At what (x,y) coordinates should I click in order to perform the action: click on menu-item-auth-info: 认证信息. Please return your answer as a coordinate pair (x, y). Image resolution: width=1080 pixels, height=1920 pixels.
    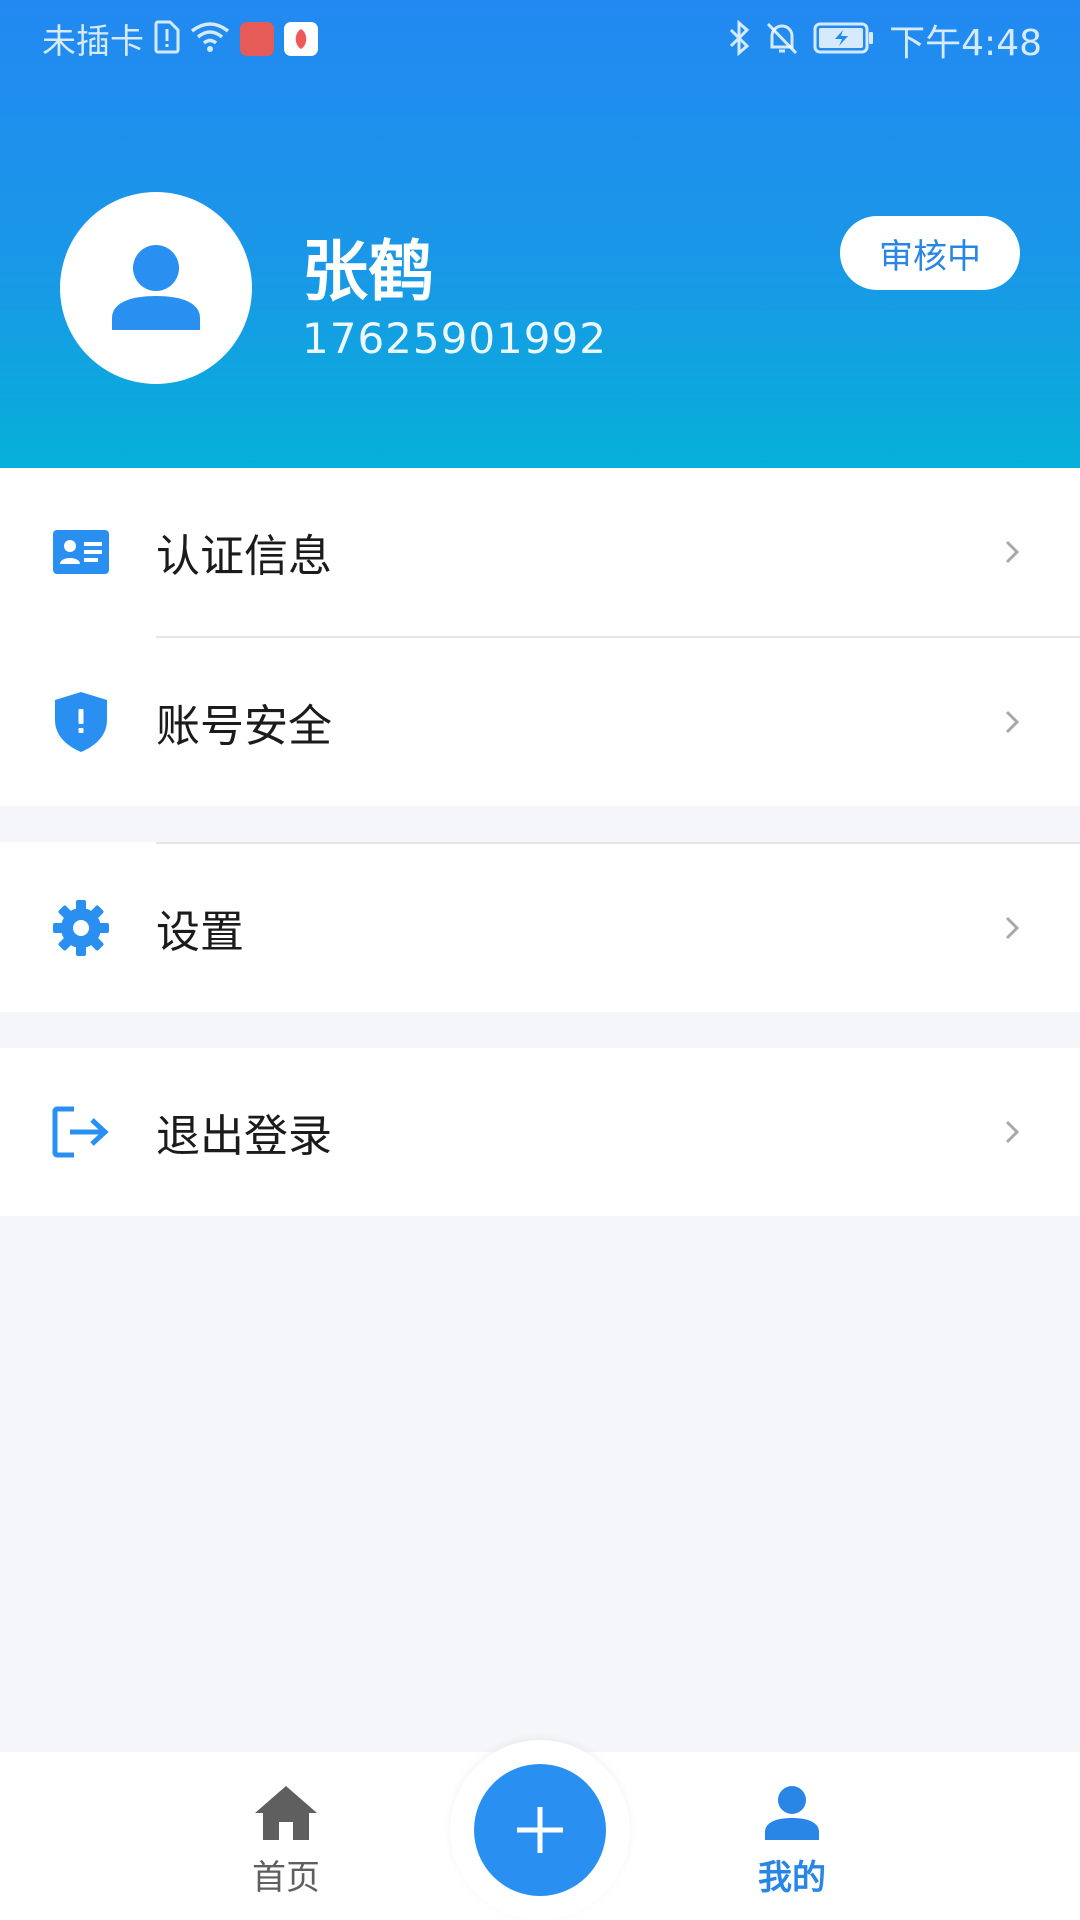
    Looking at the image, I should click on (540, 552).